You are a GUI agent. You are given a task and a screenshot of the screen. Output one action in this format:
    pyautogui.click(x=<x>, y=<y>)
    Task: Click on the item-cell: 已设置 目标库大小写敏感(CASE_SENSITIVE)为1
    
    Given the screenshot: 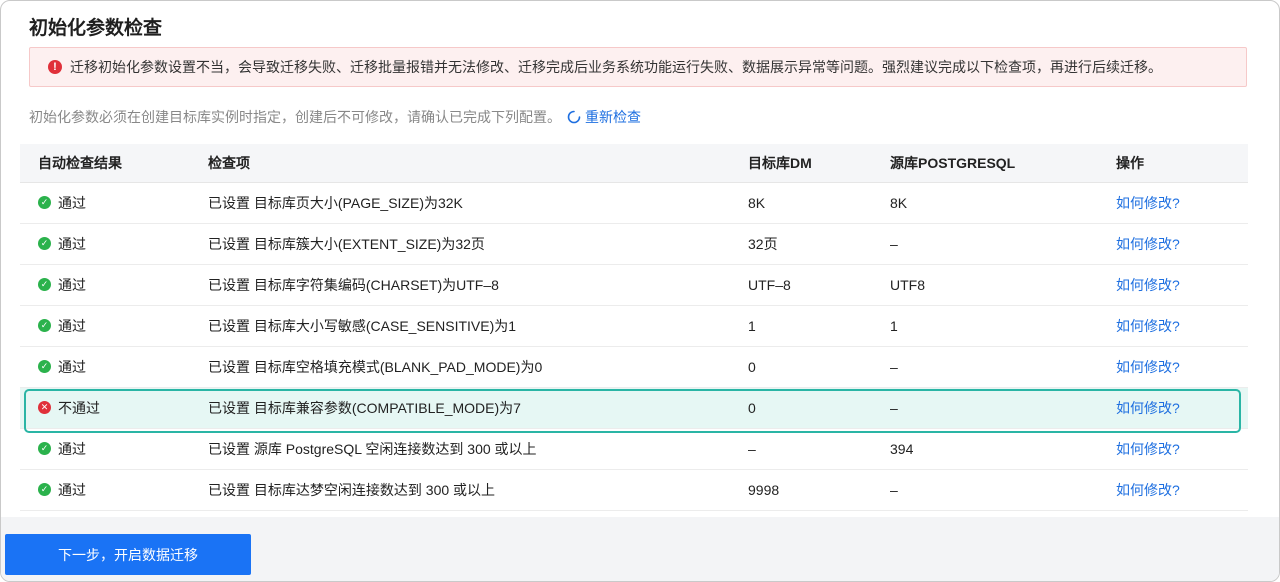 What is the action you would take?
    pyautogui.click(x=478, y=326)
    